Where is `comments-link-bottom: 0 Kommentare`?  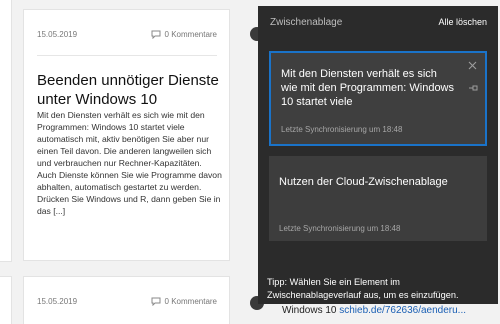 comments-link-bottom: 0 Kommentare is located at coordinates (184, 301).